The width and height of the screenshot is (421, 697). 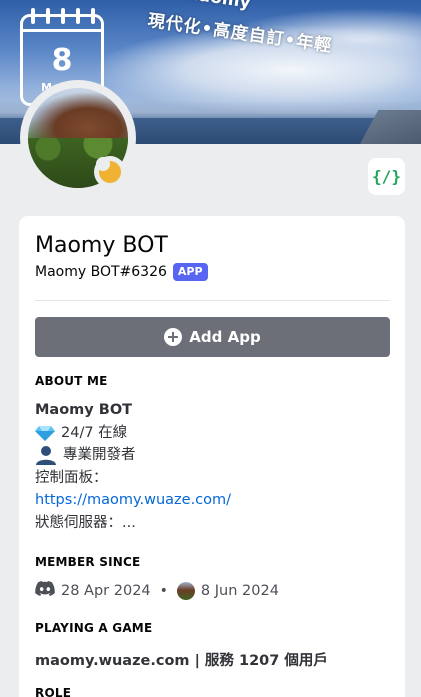 I want to click on about-line-uptime: 24/7 在線, so click(x=94, y=432).